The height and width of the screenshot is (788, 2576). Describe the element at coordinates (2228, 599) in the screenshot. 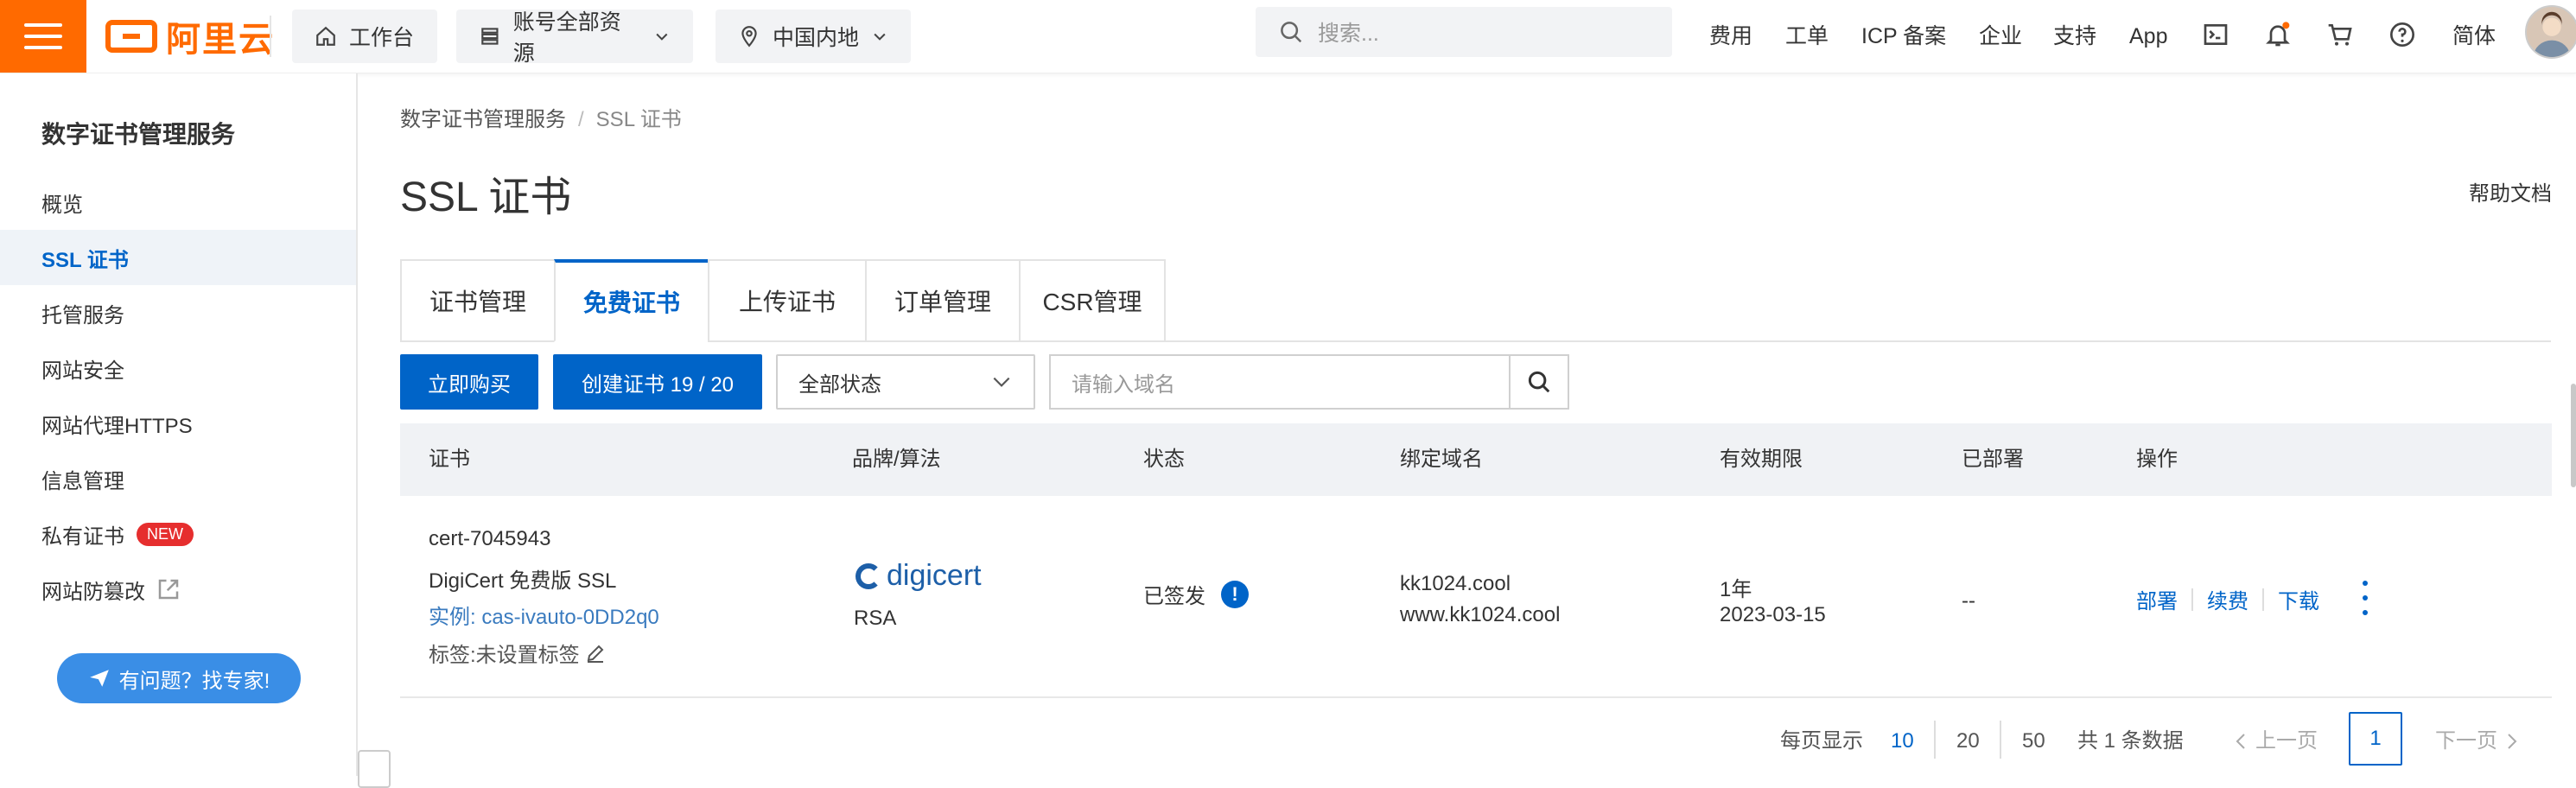

I see `renew-link: 续费` at that location.